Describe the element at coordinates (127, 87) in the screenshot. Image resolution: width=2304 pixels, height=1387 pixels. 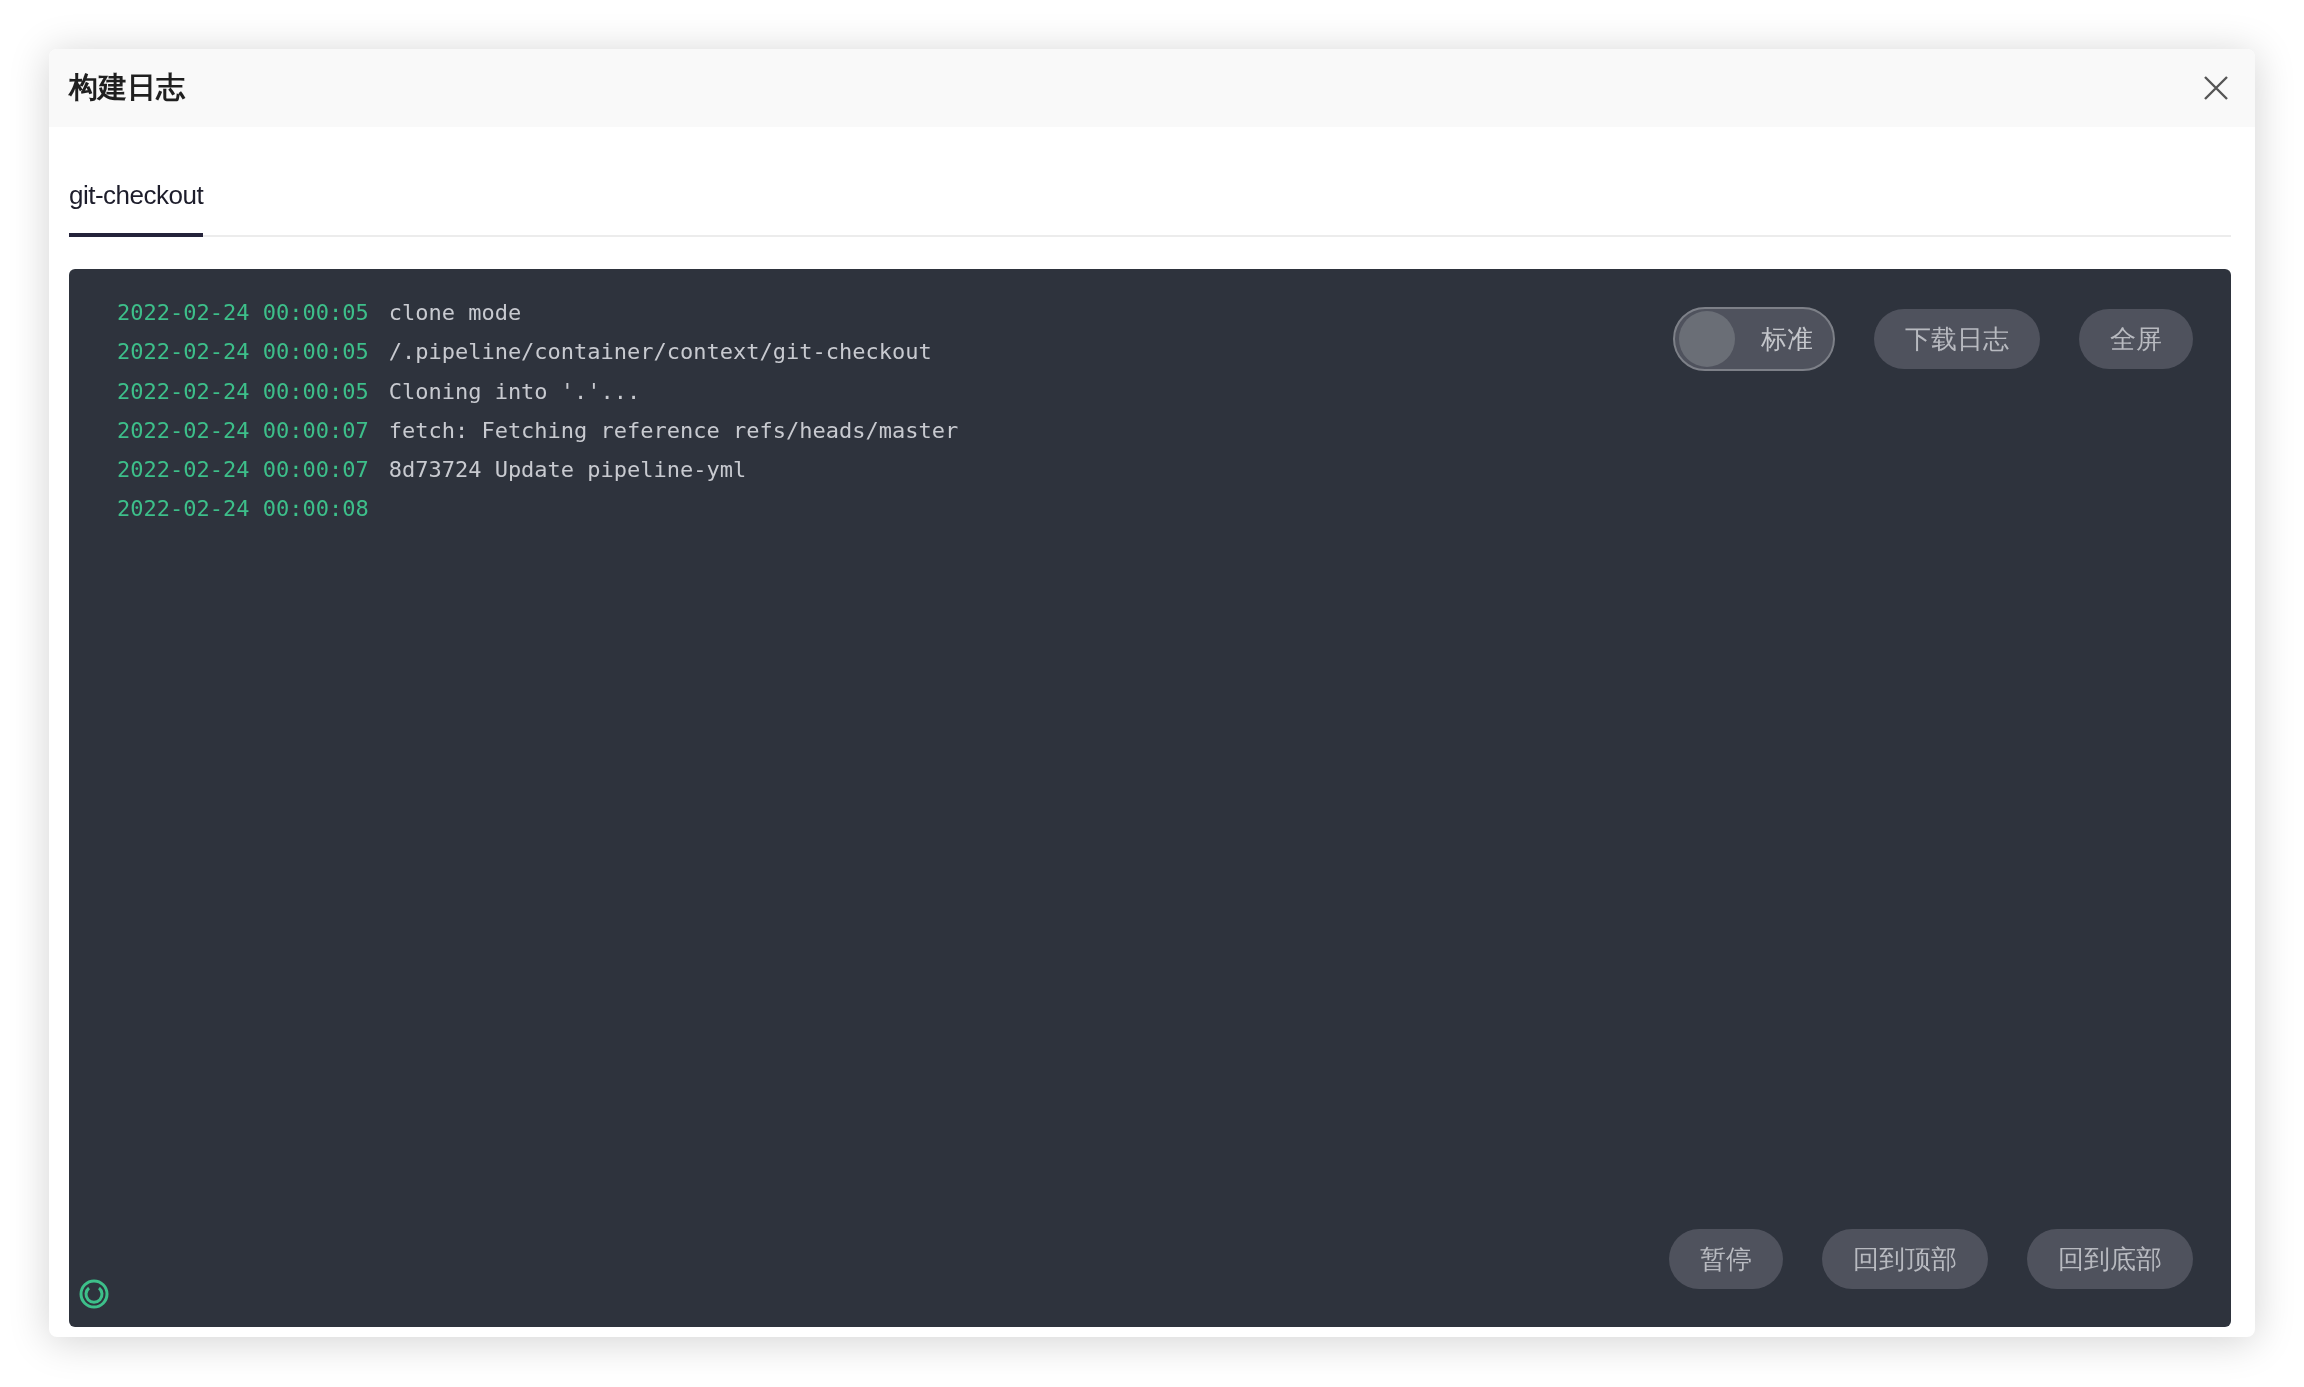
I see `dialog-title: 构建日志` at that location.